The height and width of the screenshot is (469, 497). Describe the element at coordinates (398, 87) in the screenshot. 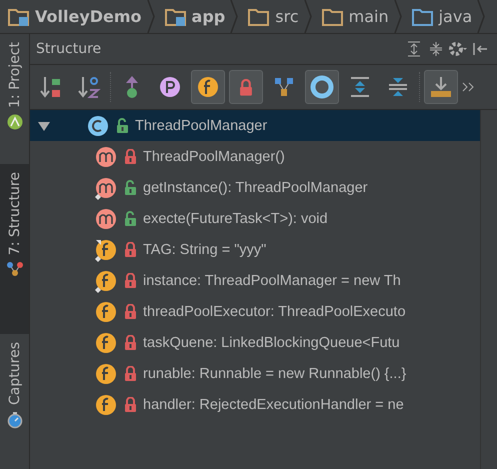

I see `collapse-all-icon` at that location.